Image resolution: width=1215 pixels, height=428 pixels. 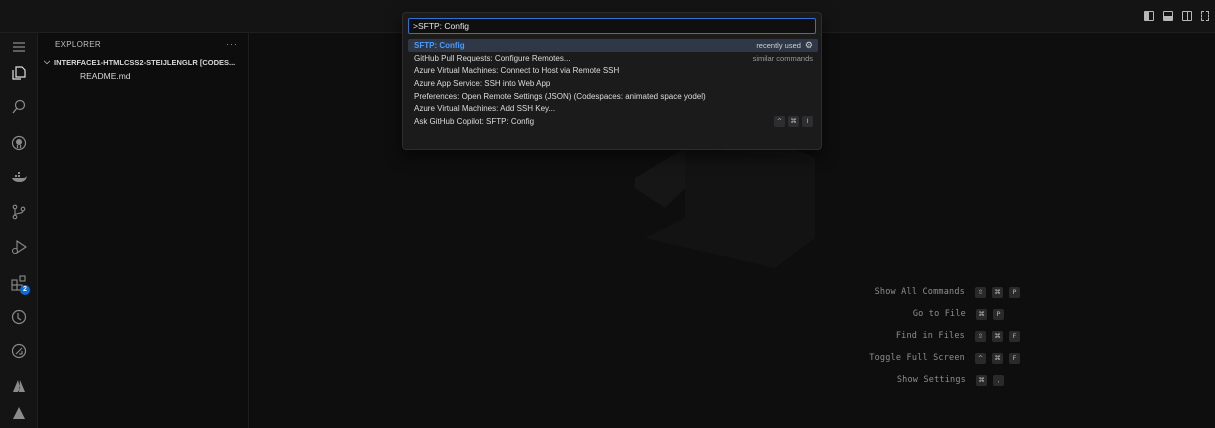 What do you see at coordinates (105, 76) in the screenshot?
I see `file-item-label: README.md` at bounding box center [105, 76].